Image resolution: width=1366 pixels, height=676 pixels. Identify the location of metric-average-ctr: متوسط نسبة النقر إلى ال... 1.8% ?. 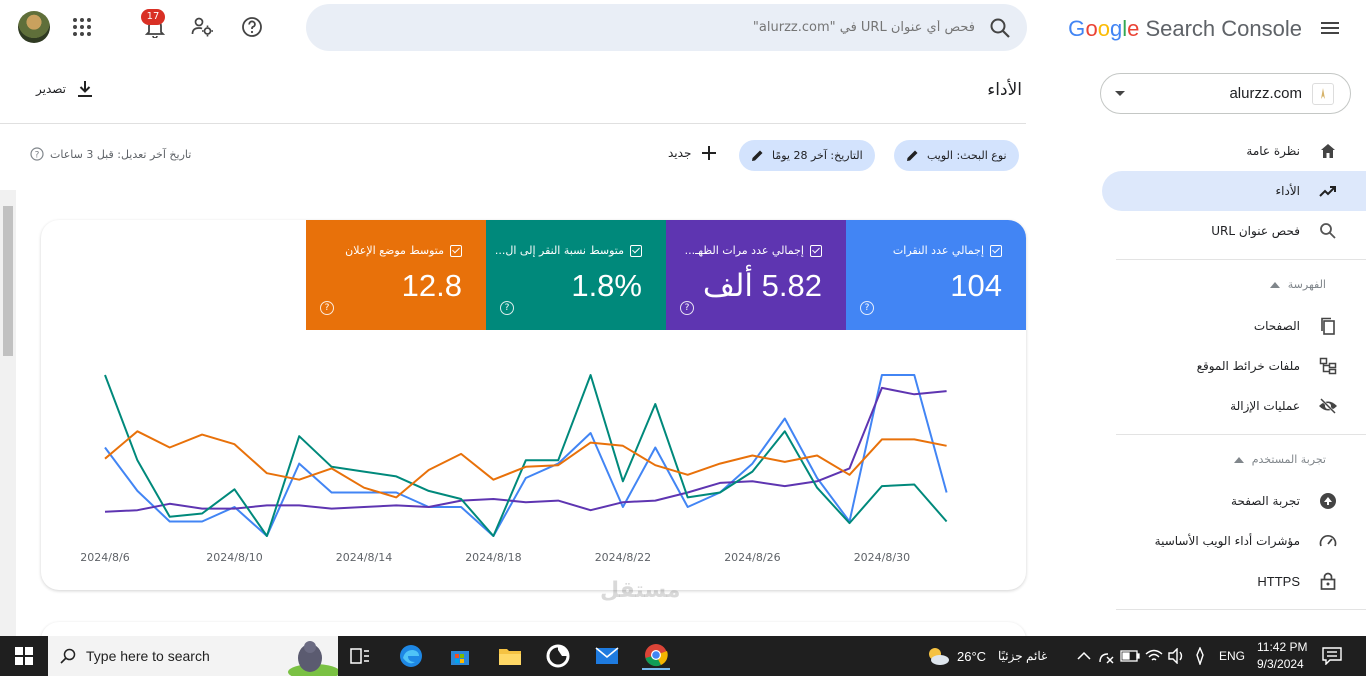
(576, 275).